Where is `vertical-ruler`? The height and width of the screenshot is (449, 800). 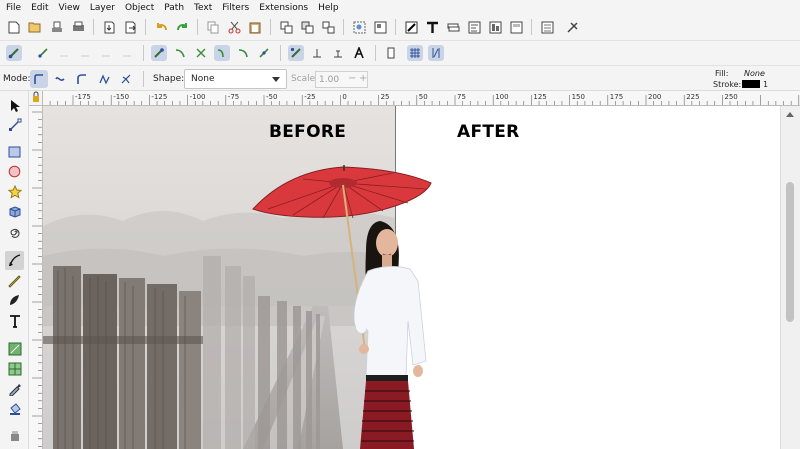 vertical-ruler is located at coordinates (36, 277).